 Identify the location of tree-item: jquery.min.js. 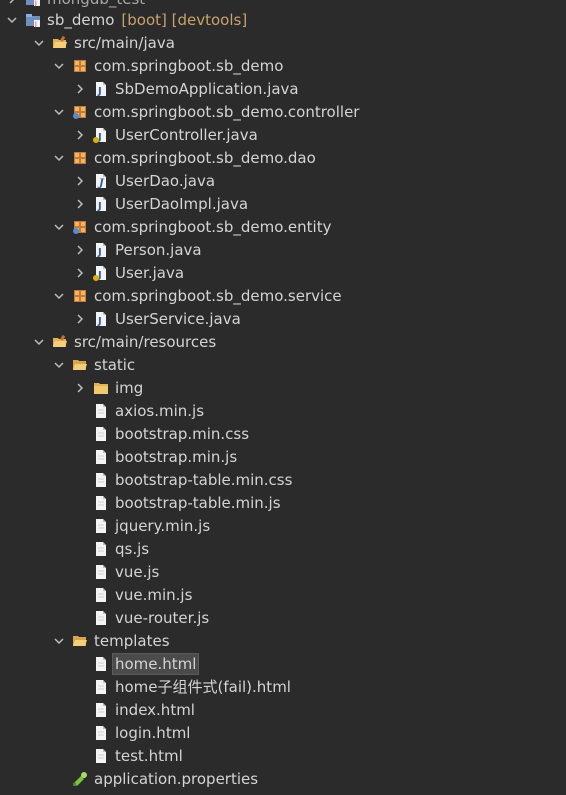
(283, 525).